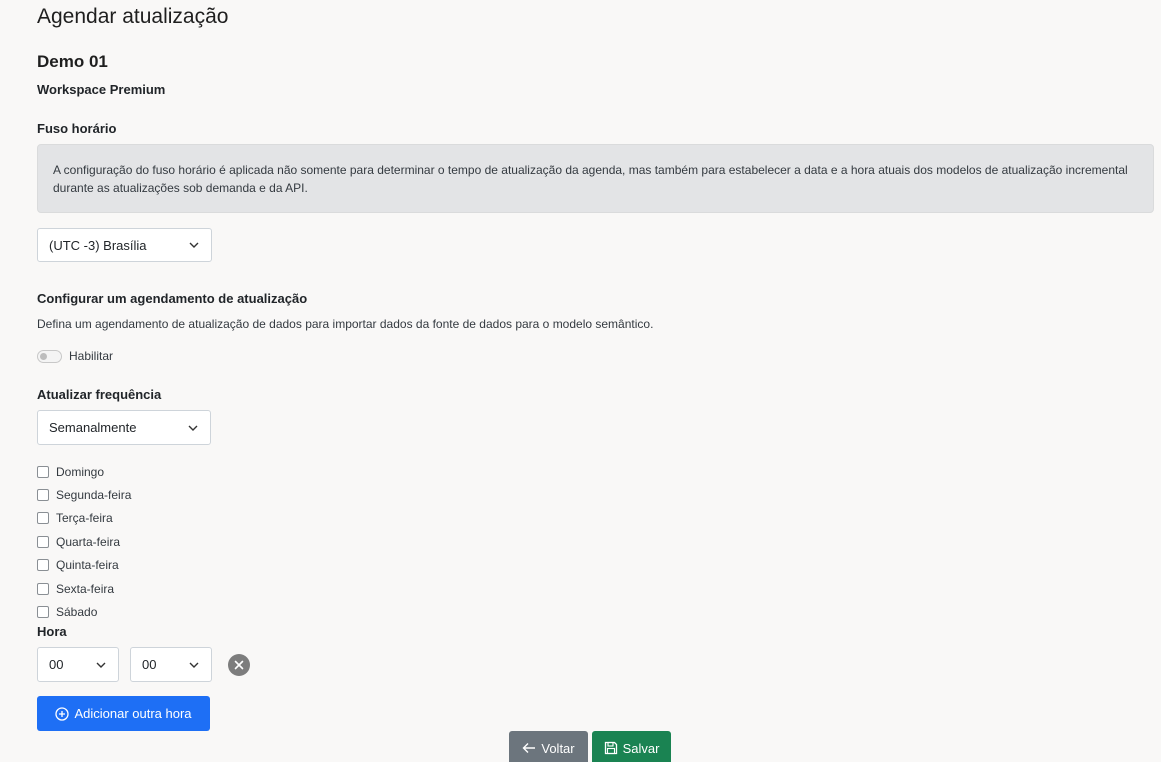  I want to click on enable-toggle-row: Habilitar, so click(75, 356).